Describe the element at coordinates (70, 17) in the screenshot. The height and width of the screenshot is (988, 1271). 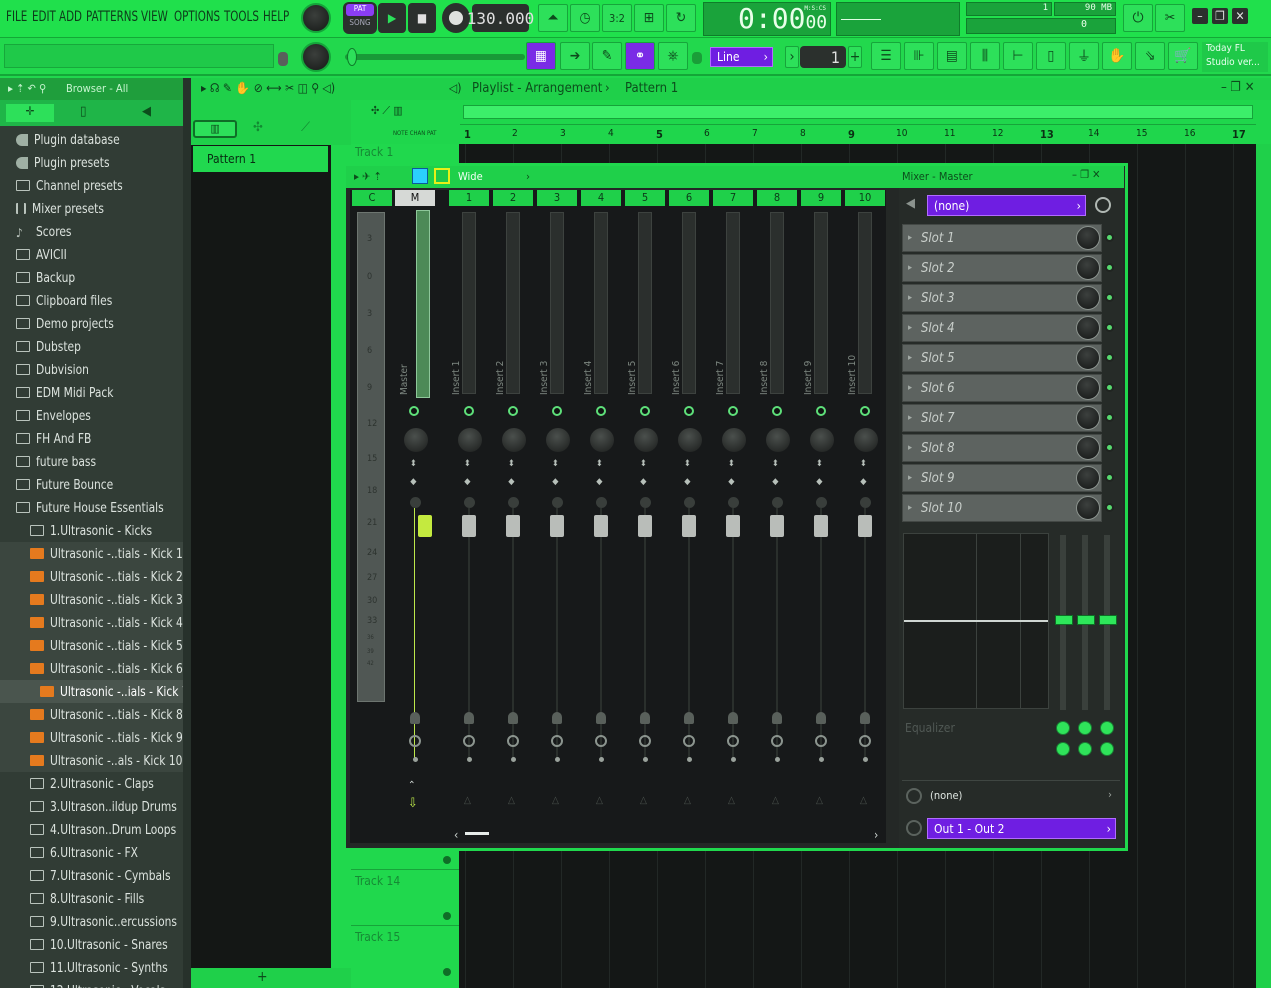
I see `menu-add: ADD` at that location.